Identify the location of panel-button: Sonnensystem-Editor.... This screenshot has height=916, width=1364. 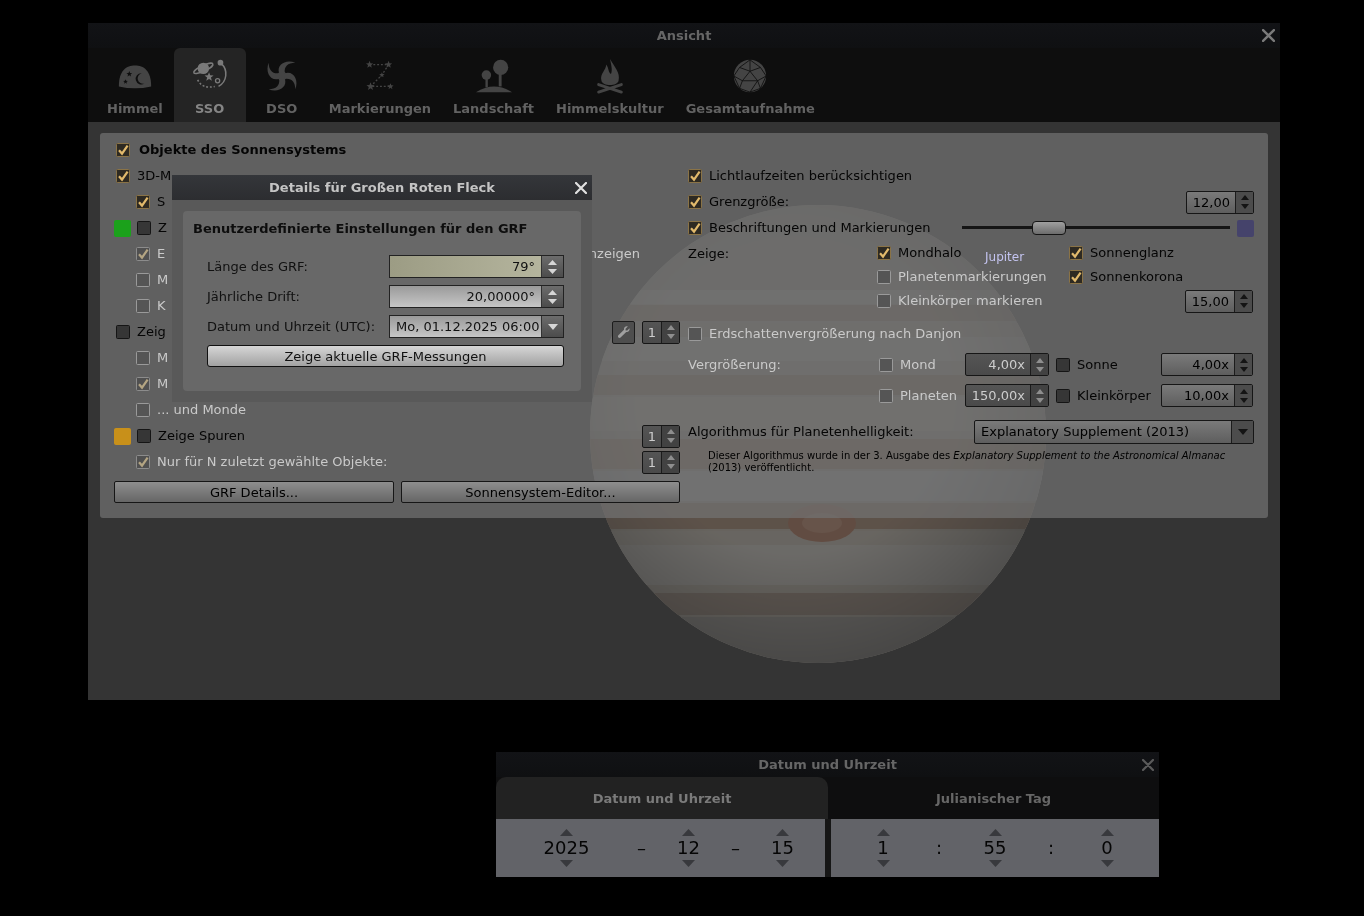
(540, 492).